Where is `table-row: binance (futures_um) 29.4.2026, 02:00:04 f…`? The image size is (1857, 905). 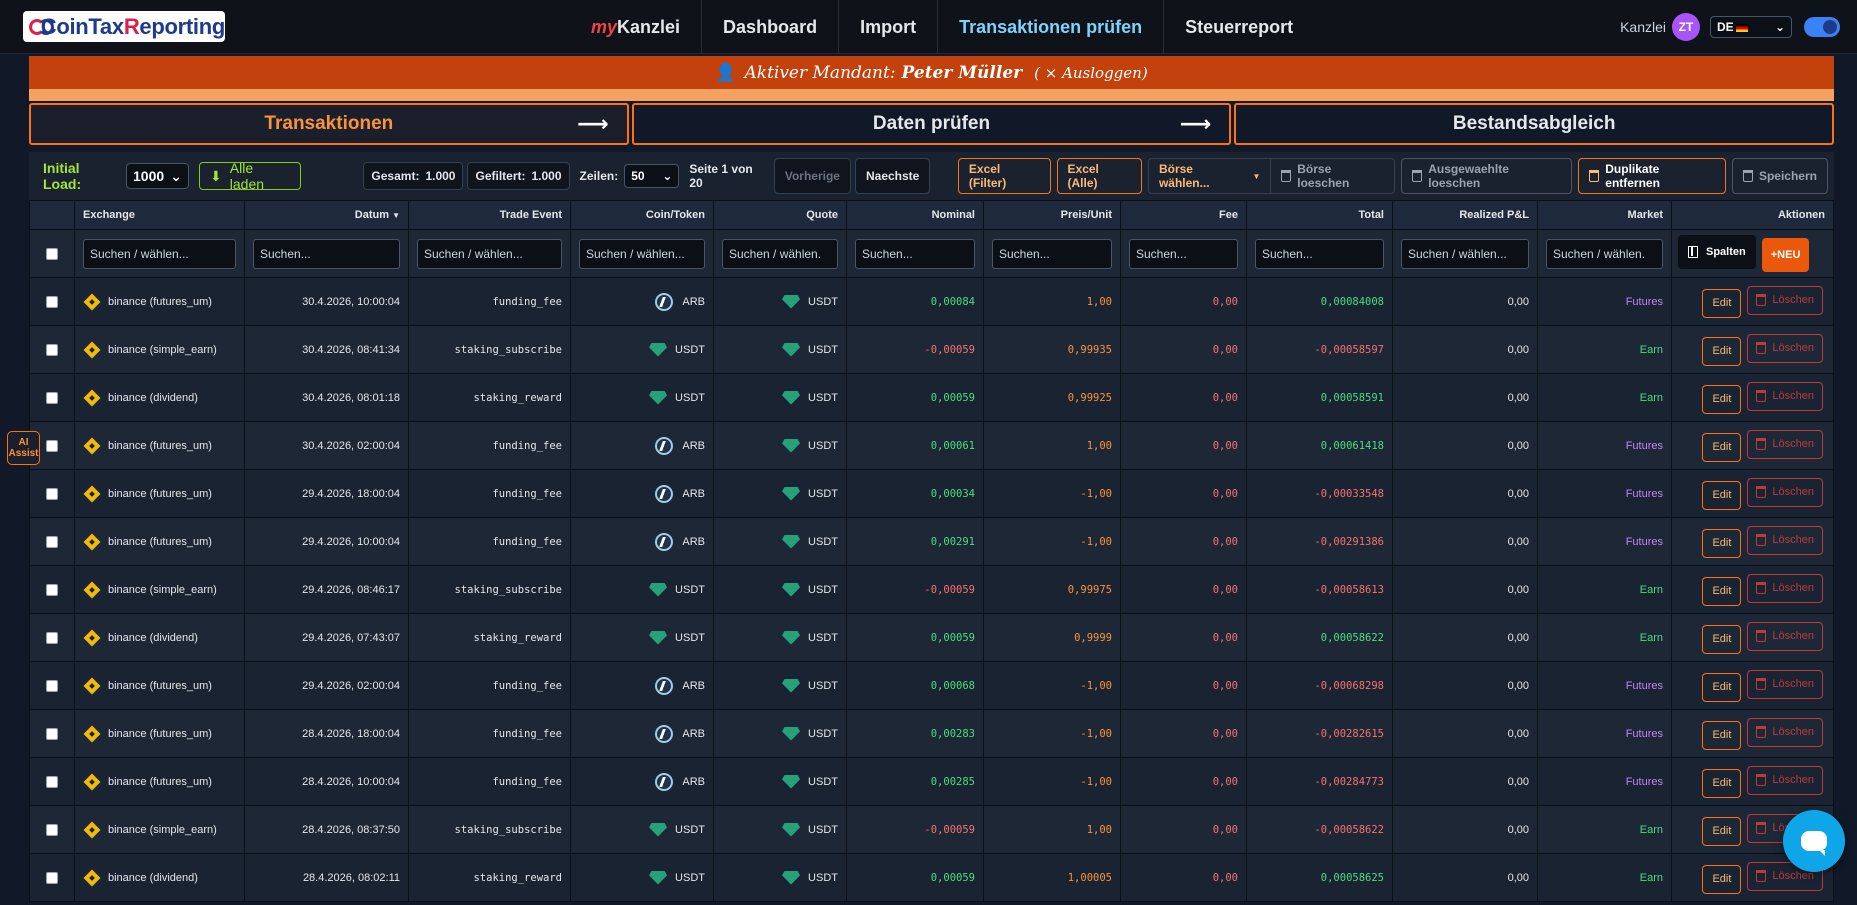
table-row: binance (futures_um) 29.4.2026, 02:00:04 f… is located at coordinates (931, 685).